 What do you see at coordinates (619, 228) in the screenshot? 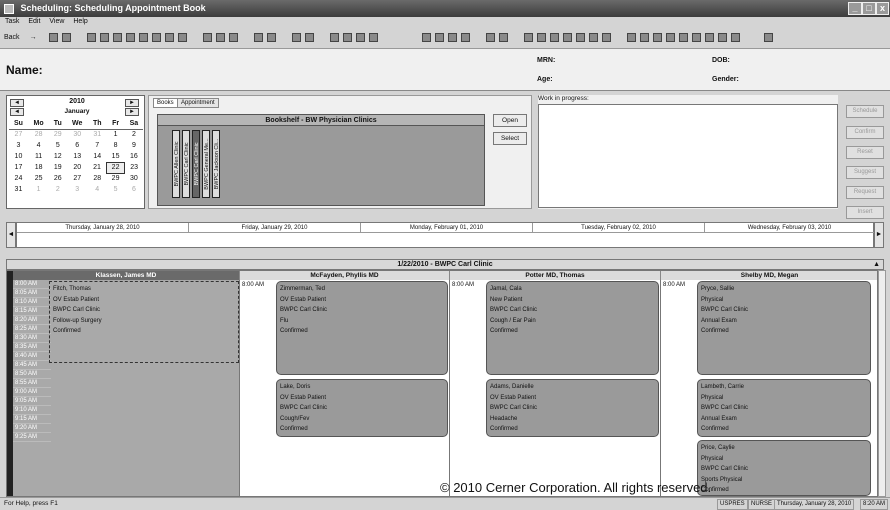
I see `day-tab: Tuesday, February 02, 2010` at bounding box center [619, 228].